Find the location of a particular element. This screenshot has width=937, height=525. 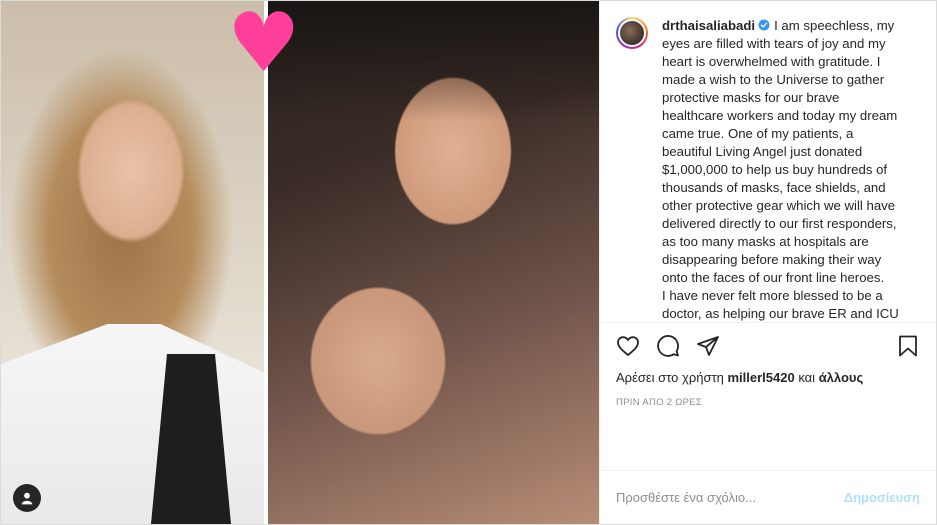

liker-username-link: millerl5420 is located at coordinates (760, 377).